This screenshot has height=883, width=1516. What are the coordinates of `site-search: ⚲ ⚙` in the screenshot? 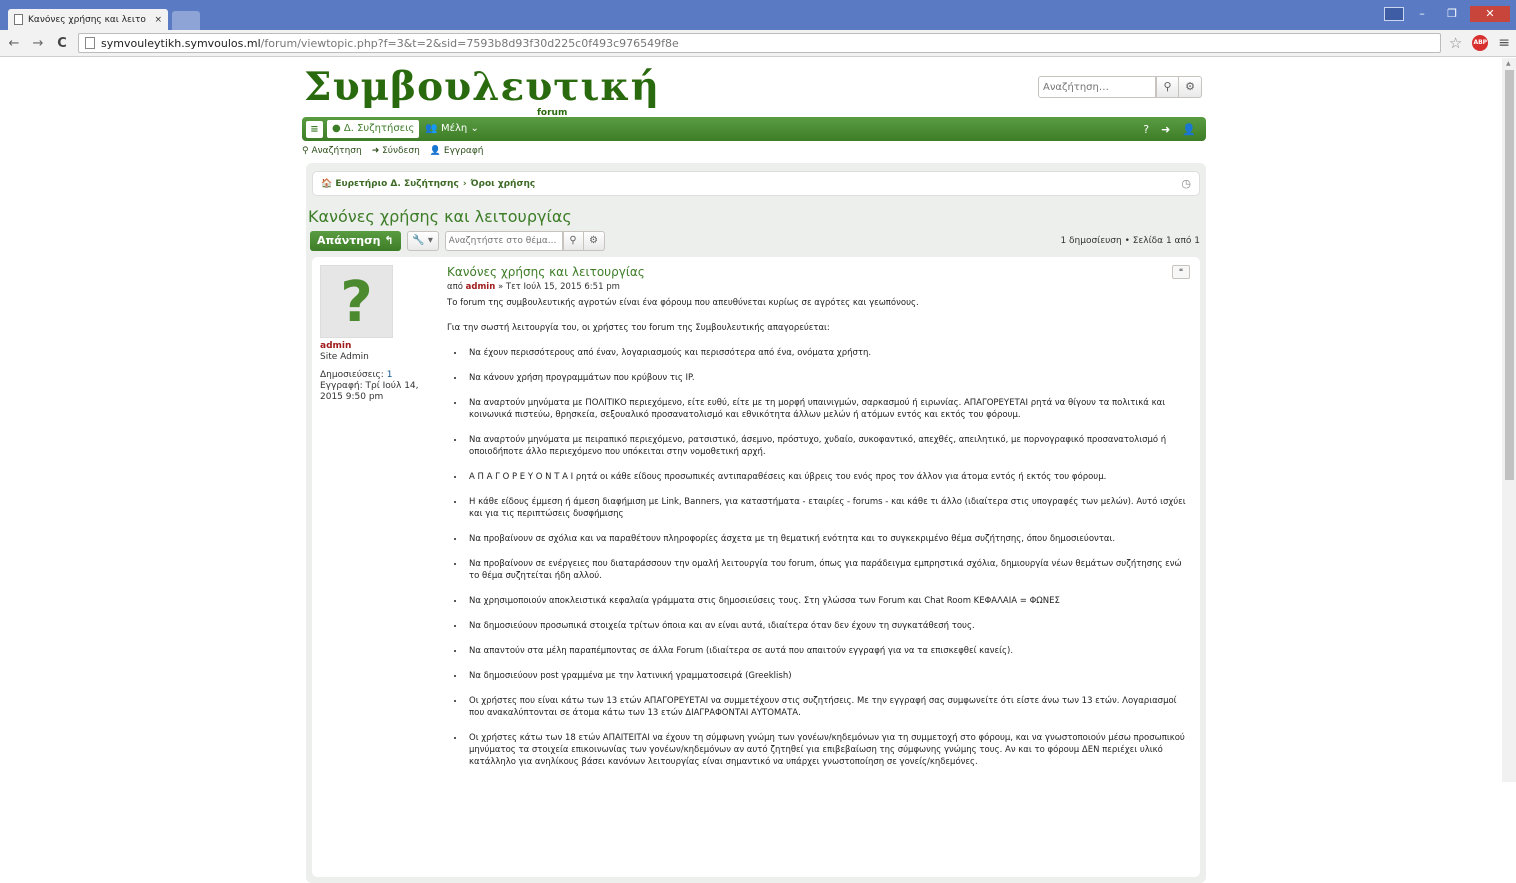 It's located at (1120, 87).